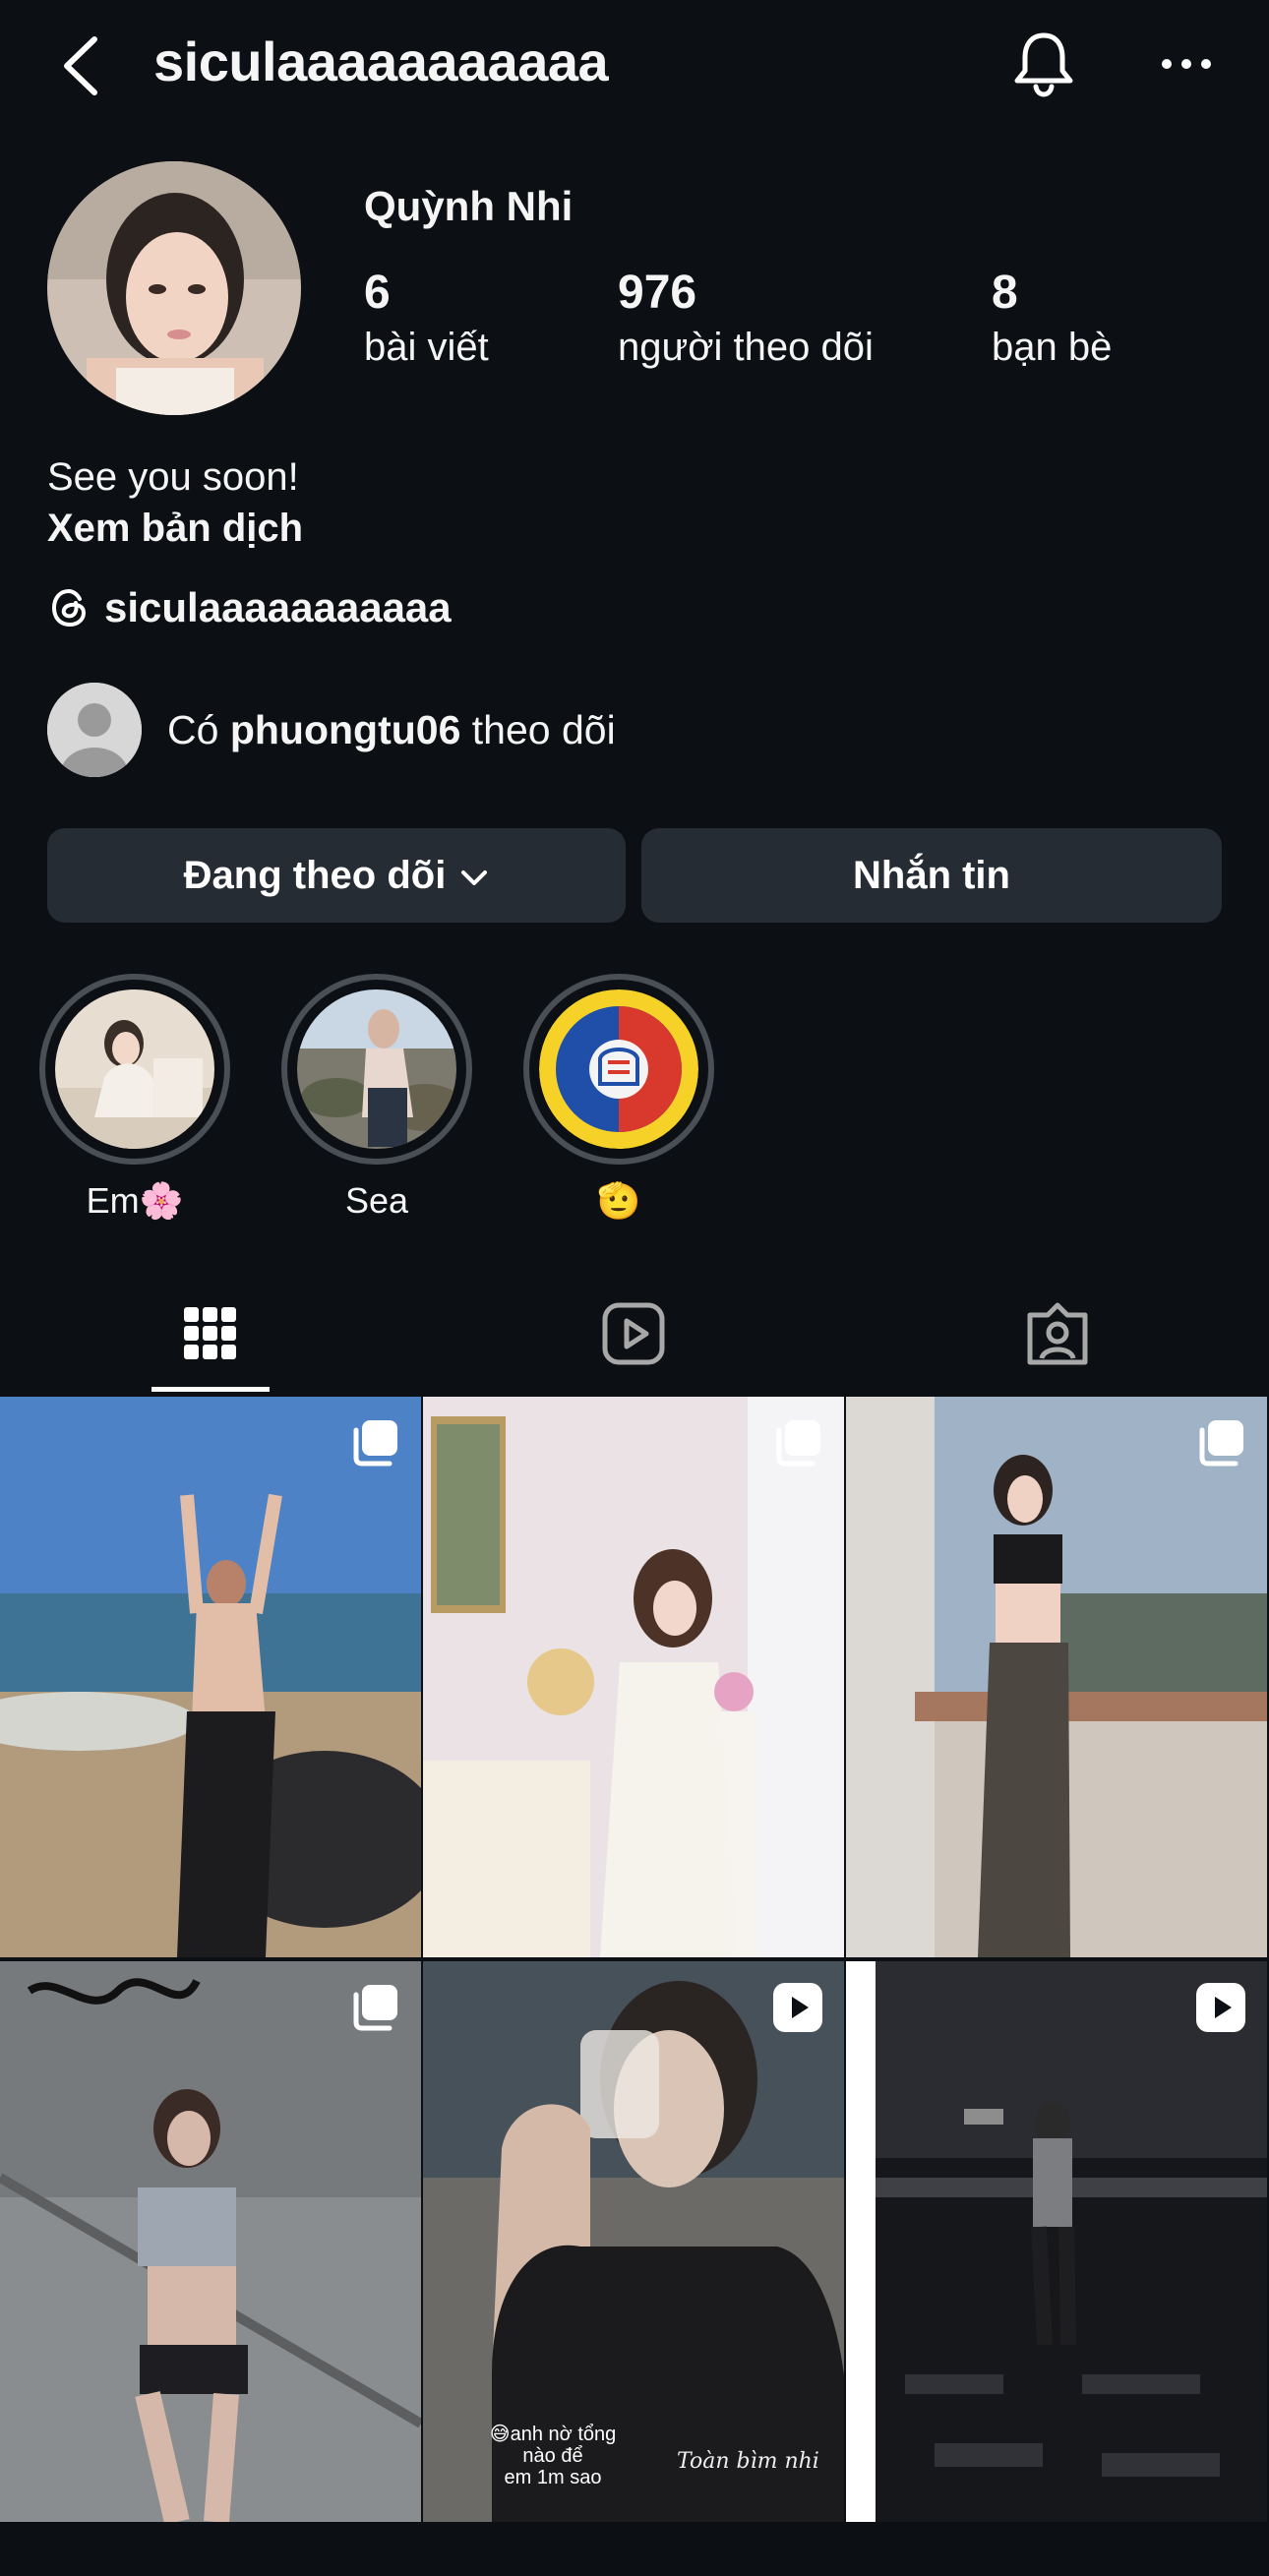  I want to click on message-label: Nhắn tin, so click(931, 875).